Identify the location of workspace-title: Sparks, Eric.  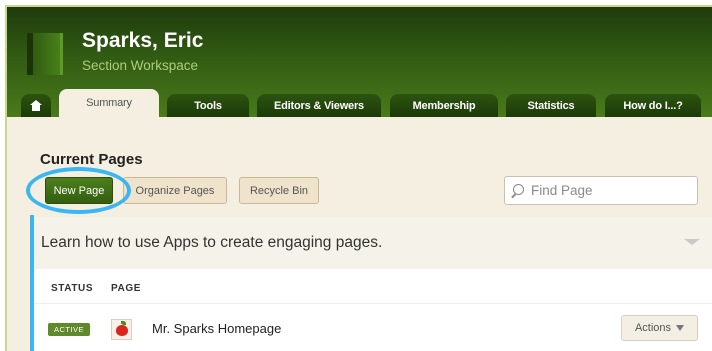
(143, 40).